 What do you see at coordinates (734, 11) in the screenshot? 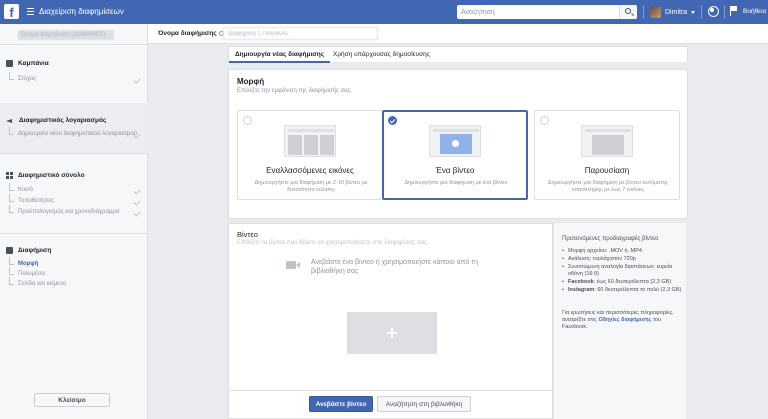
I see `flag-icon` at bounding box center [734, 11].